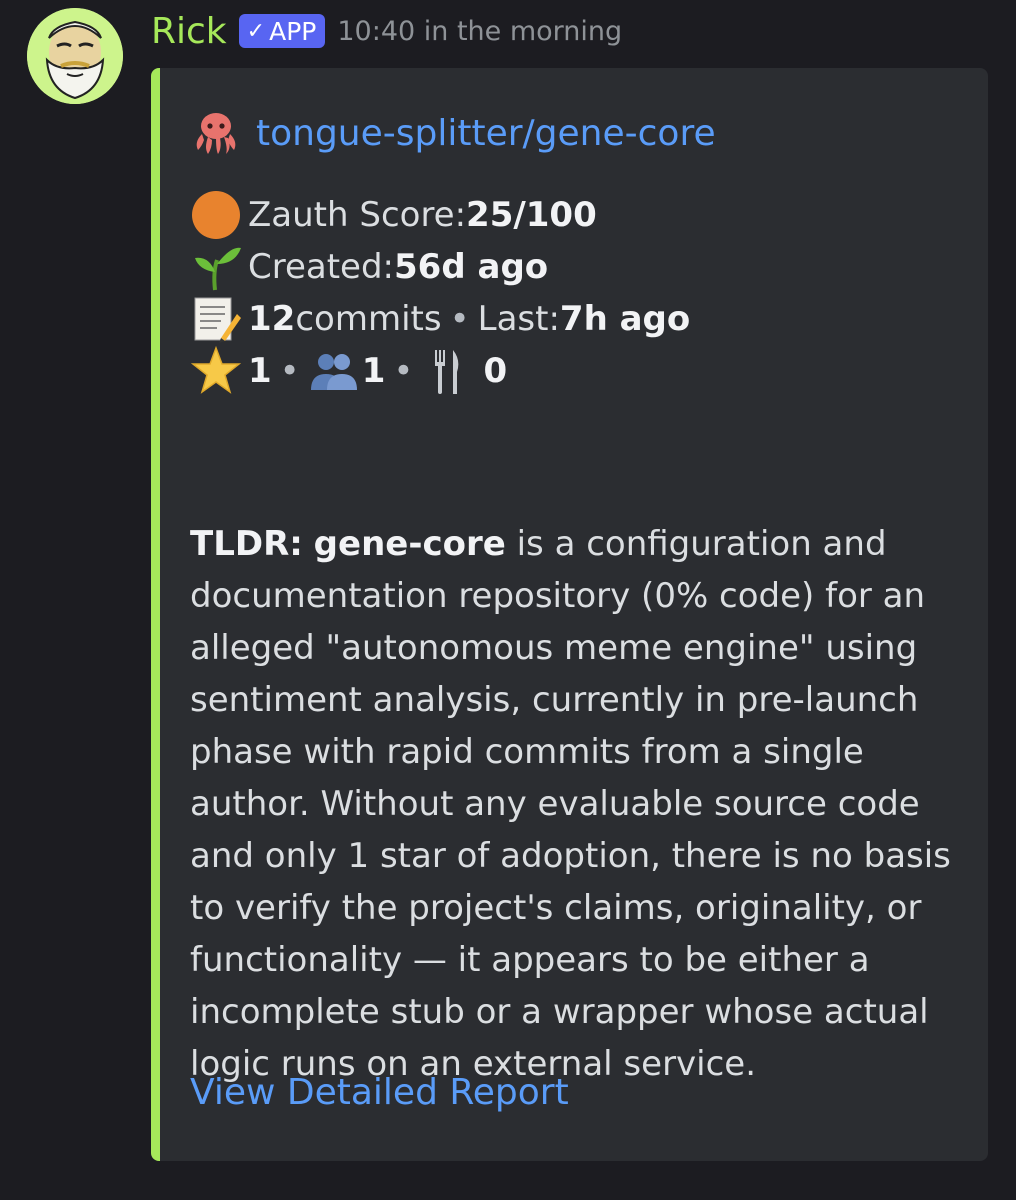  Describe the element at coordinates (256, 31) in the screenshot. I see `checkmark-icon: ✓` at that location.